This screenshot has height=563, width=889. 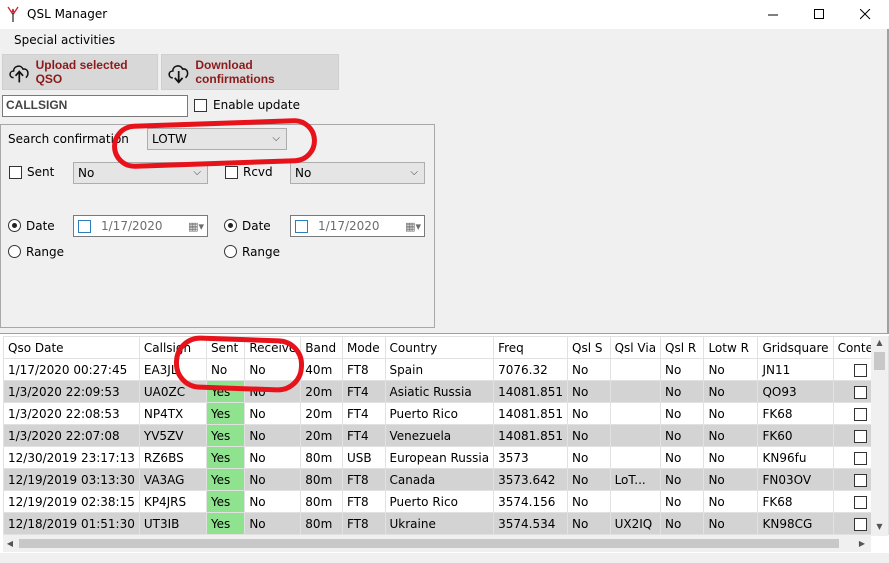 What do you see at coordinates (773, 14) in the screenshot?
I see `minimize-button` at bounding box center [773, 14].